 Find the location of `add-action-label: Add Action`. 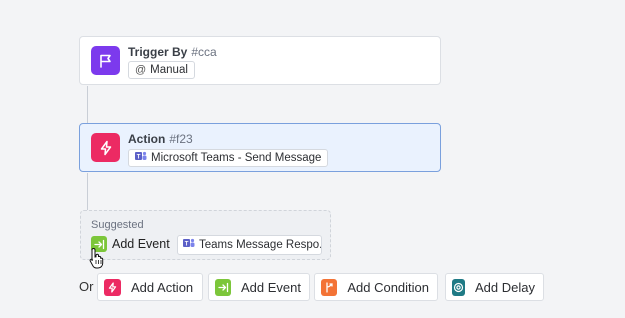

add-action-label: Add Action is located at coordinates (162, 287).